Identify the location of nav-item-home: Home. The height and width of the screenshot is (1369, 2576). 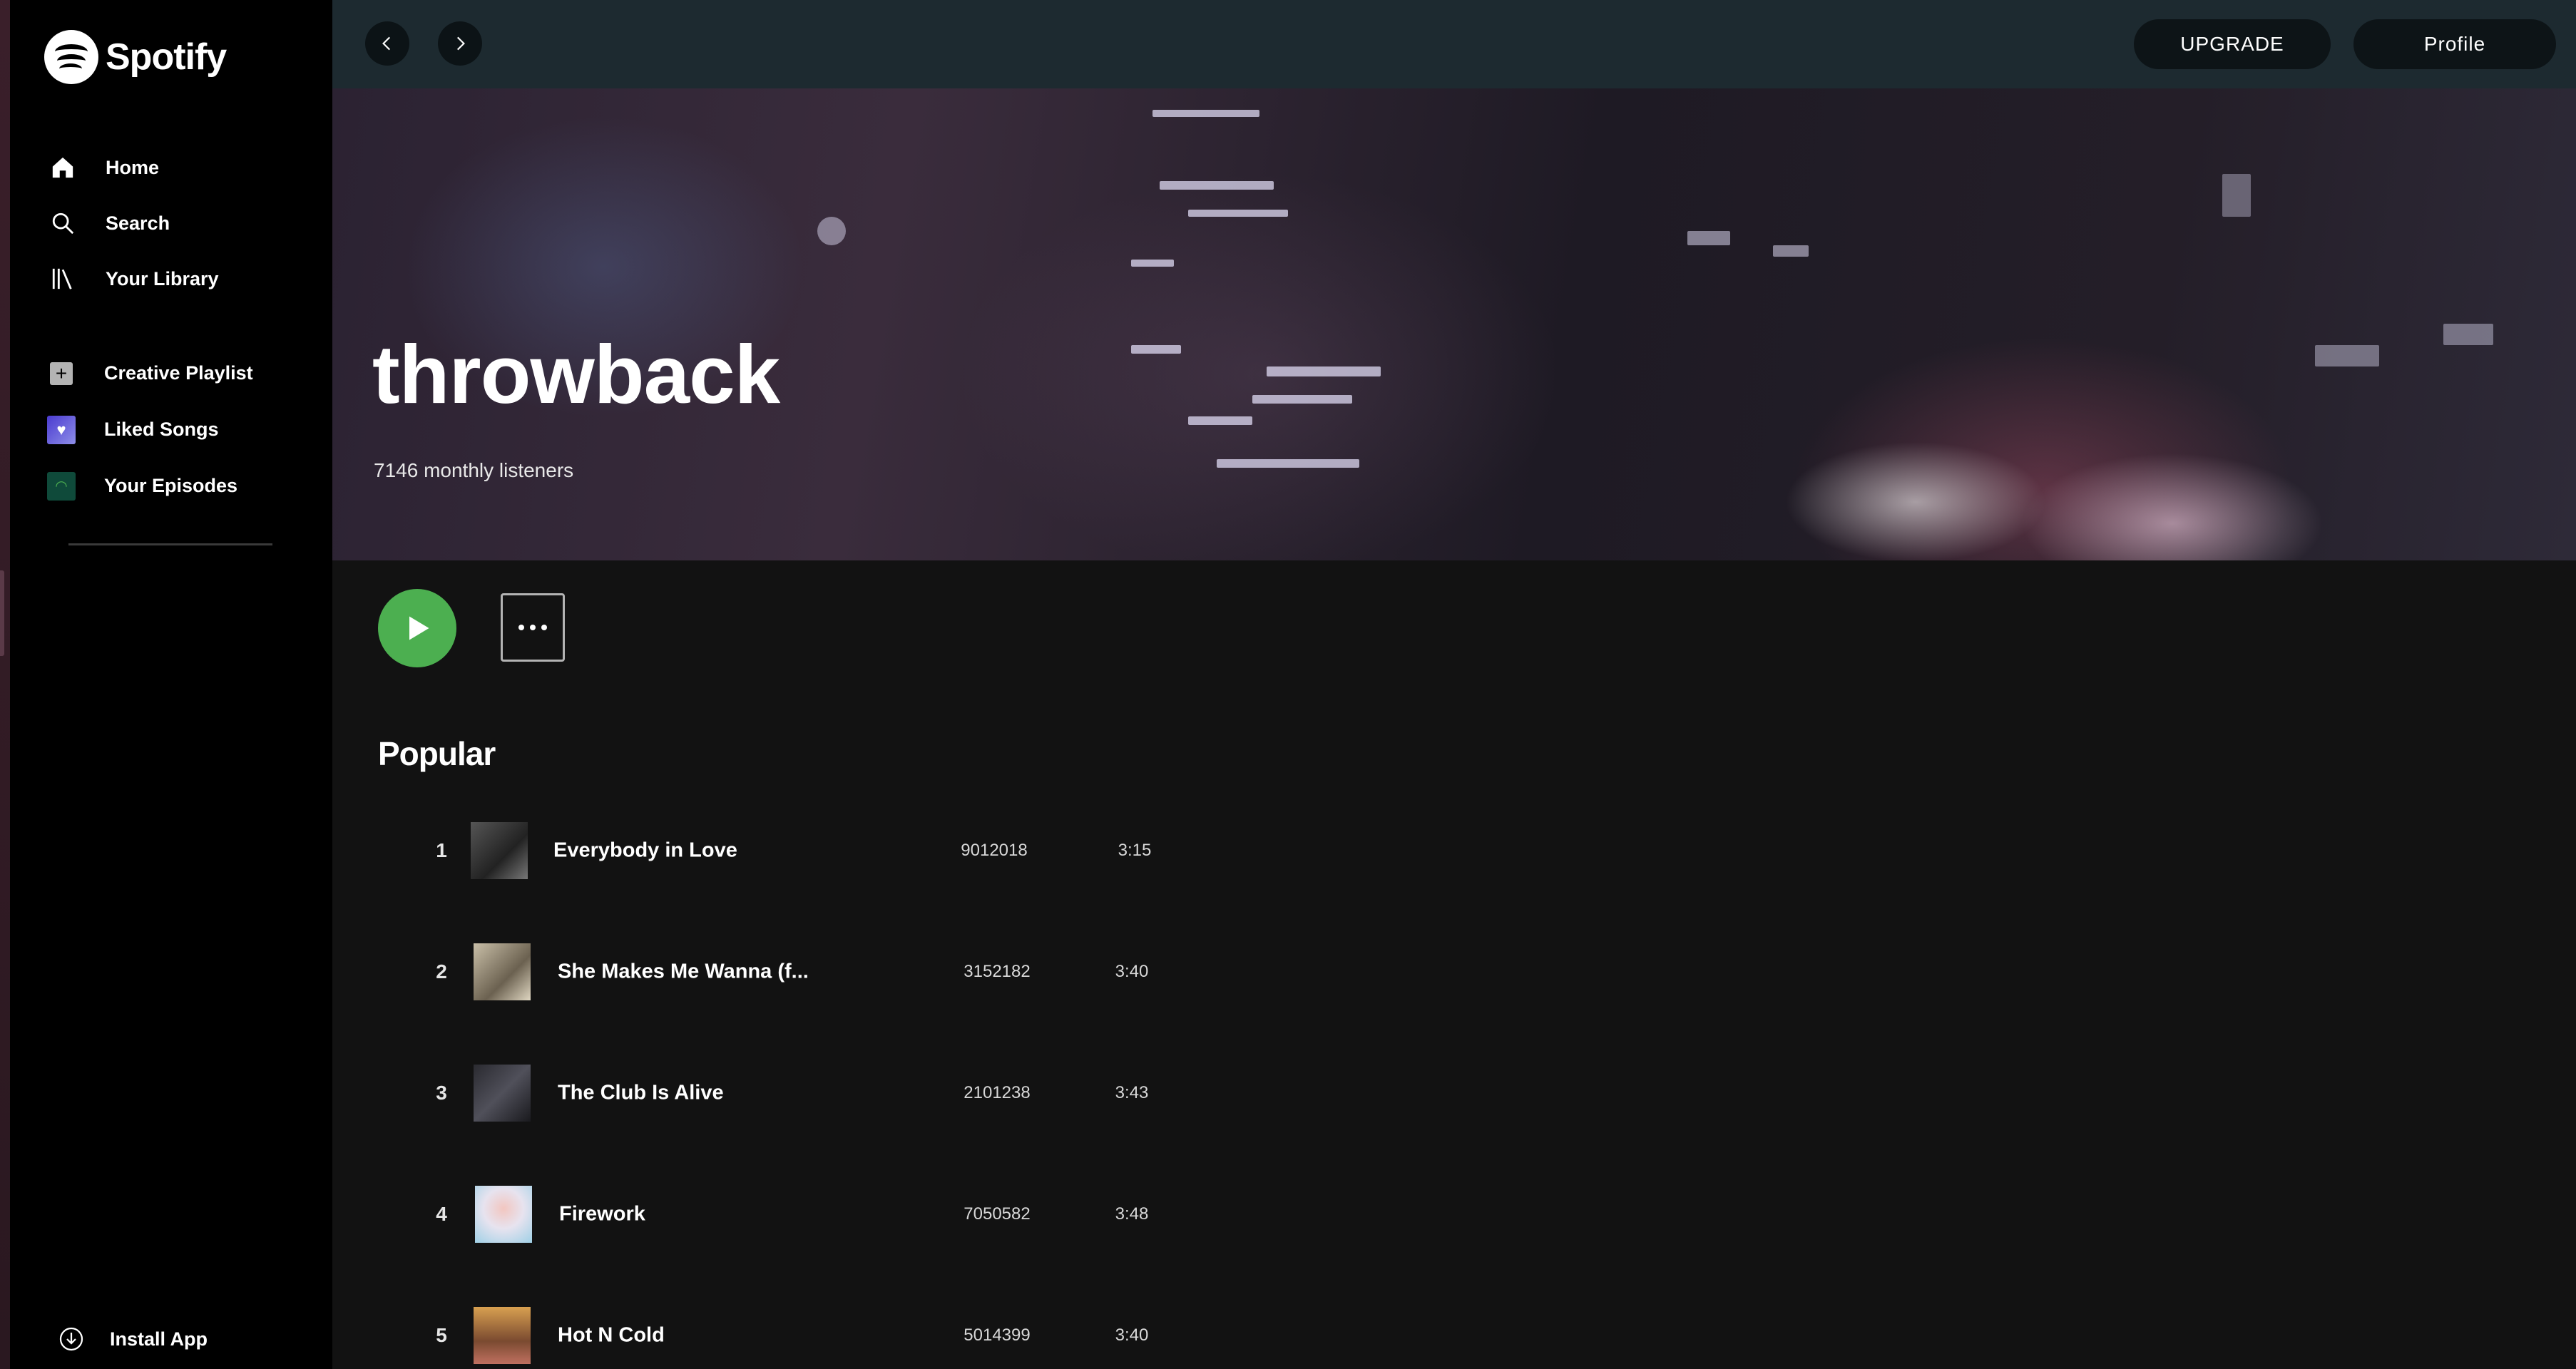
(133, 167).